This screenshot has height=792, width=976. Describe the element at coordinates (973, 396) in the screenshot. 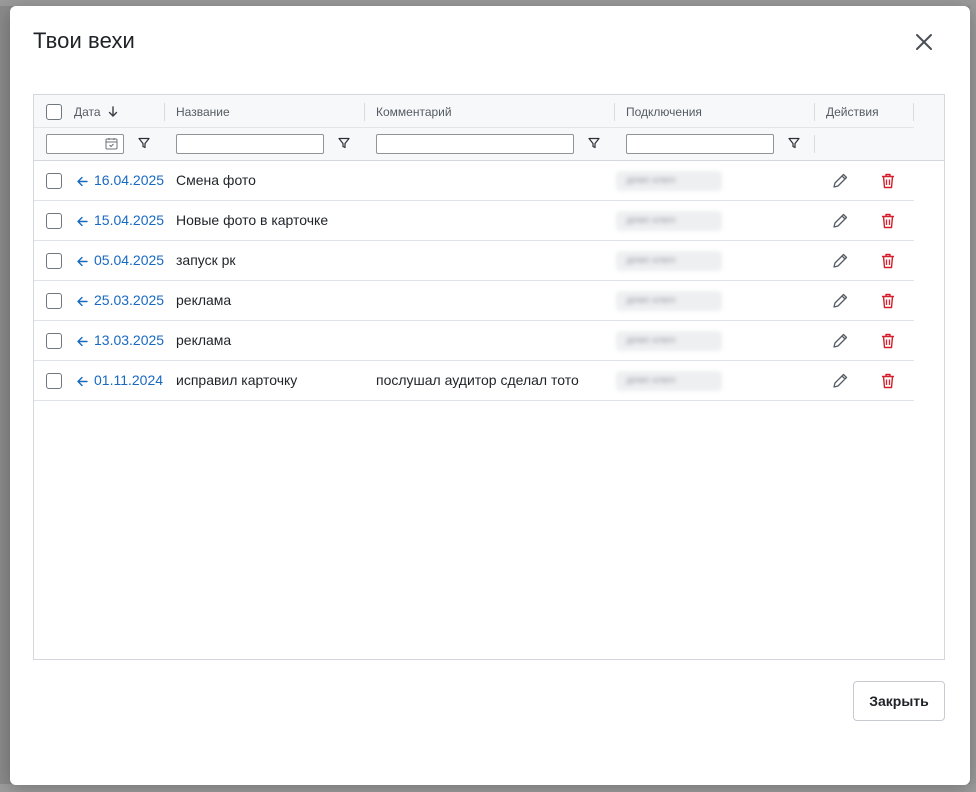

I see `background-edge` at that location.